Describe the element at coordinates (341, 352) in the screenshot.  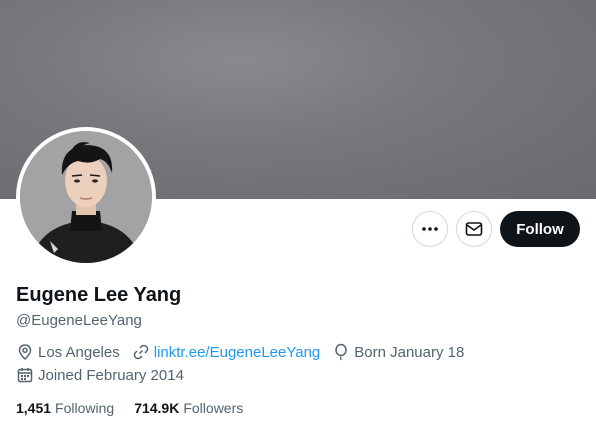
I see `balloon-icon` at that location.